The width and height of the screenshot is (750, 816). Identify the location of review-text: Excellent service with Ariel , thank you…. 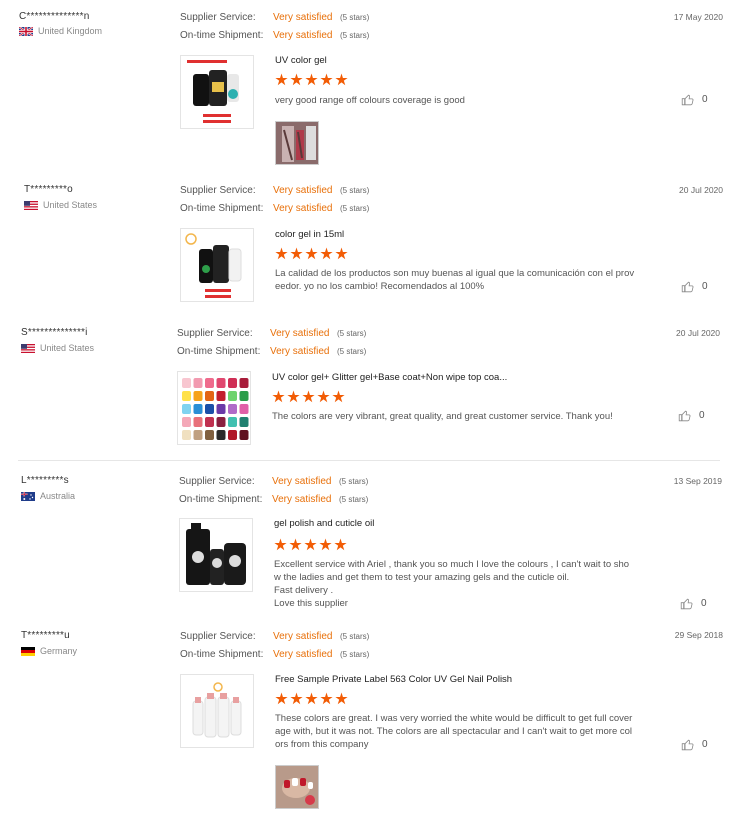
(452, 584).